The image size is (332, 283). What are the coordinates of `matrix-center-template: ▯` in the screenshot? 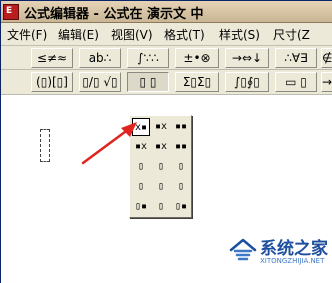 It's located at (161, 207).